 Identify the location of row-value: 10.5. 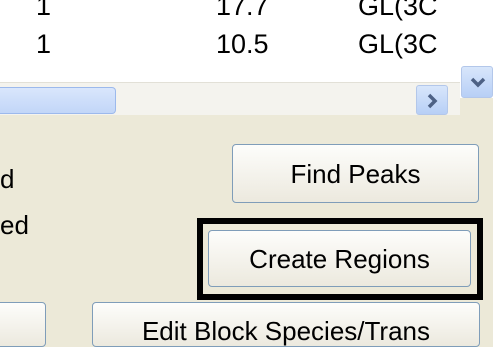
(242, 44).